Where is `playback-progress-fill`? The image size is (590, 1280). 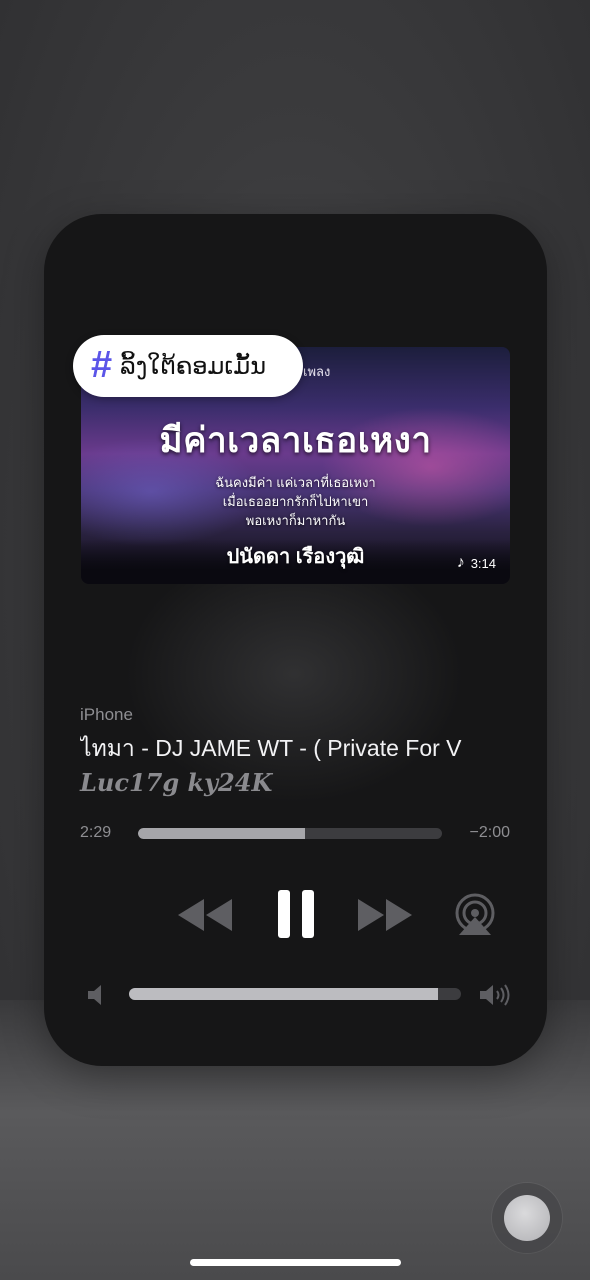
playback-progress-fill is located at coordinates (222, 833).